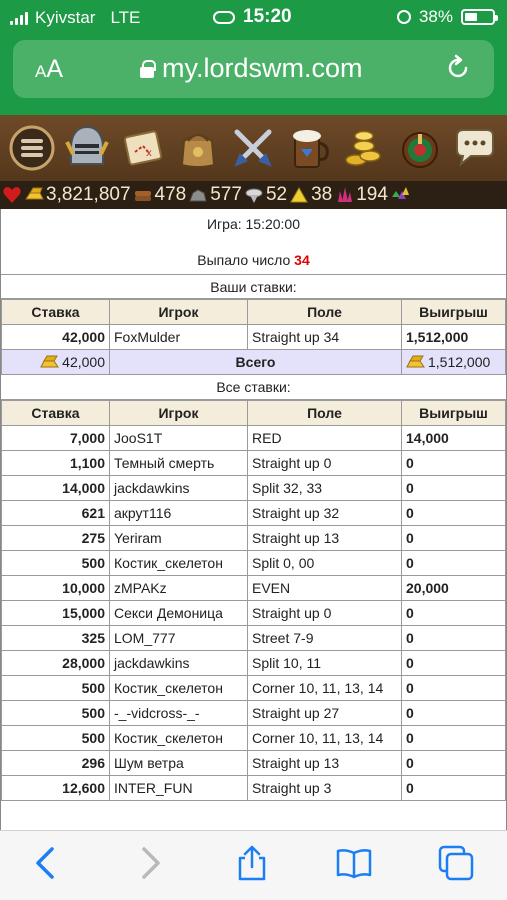 Image resolution: width=507 pixels, height=900 pixels. What do you see at coordinates (253, 312) in the screenshot?
I see `table-header-row: Ставка Игрок Поле Выигрыш` at bounding box center [253, 312].